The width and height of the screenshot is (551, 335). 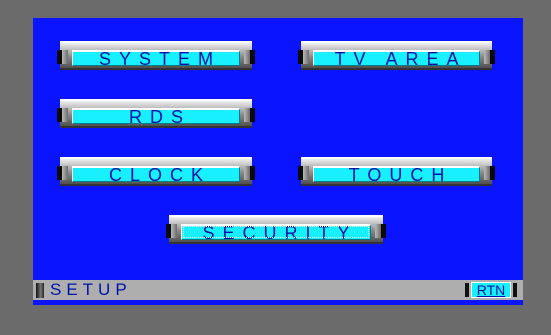 What do you see at coordinates (91, 289) in the screenshot?
I see `status-bar-title: SETUP` at bounding box center [91, 289].